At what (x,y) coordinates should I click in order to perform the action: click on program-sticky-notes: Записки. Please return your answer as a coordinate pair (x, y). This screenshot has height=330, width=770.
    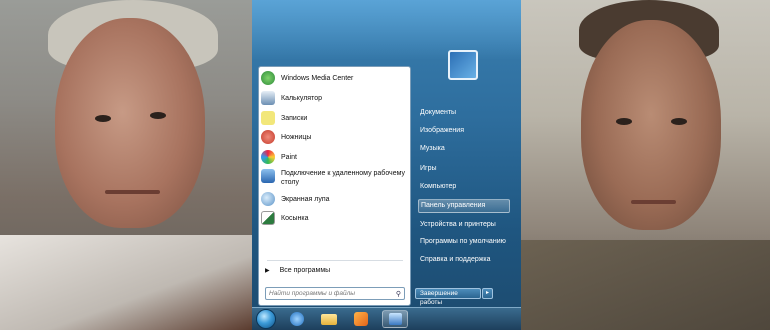
    Looking at the image, I should click on (335, 118).